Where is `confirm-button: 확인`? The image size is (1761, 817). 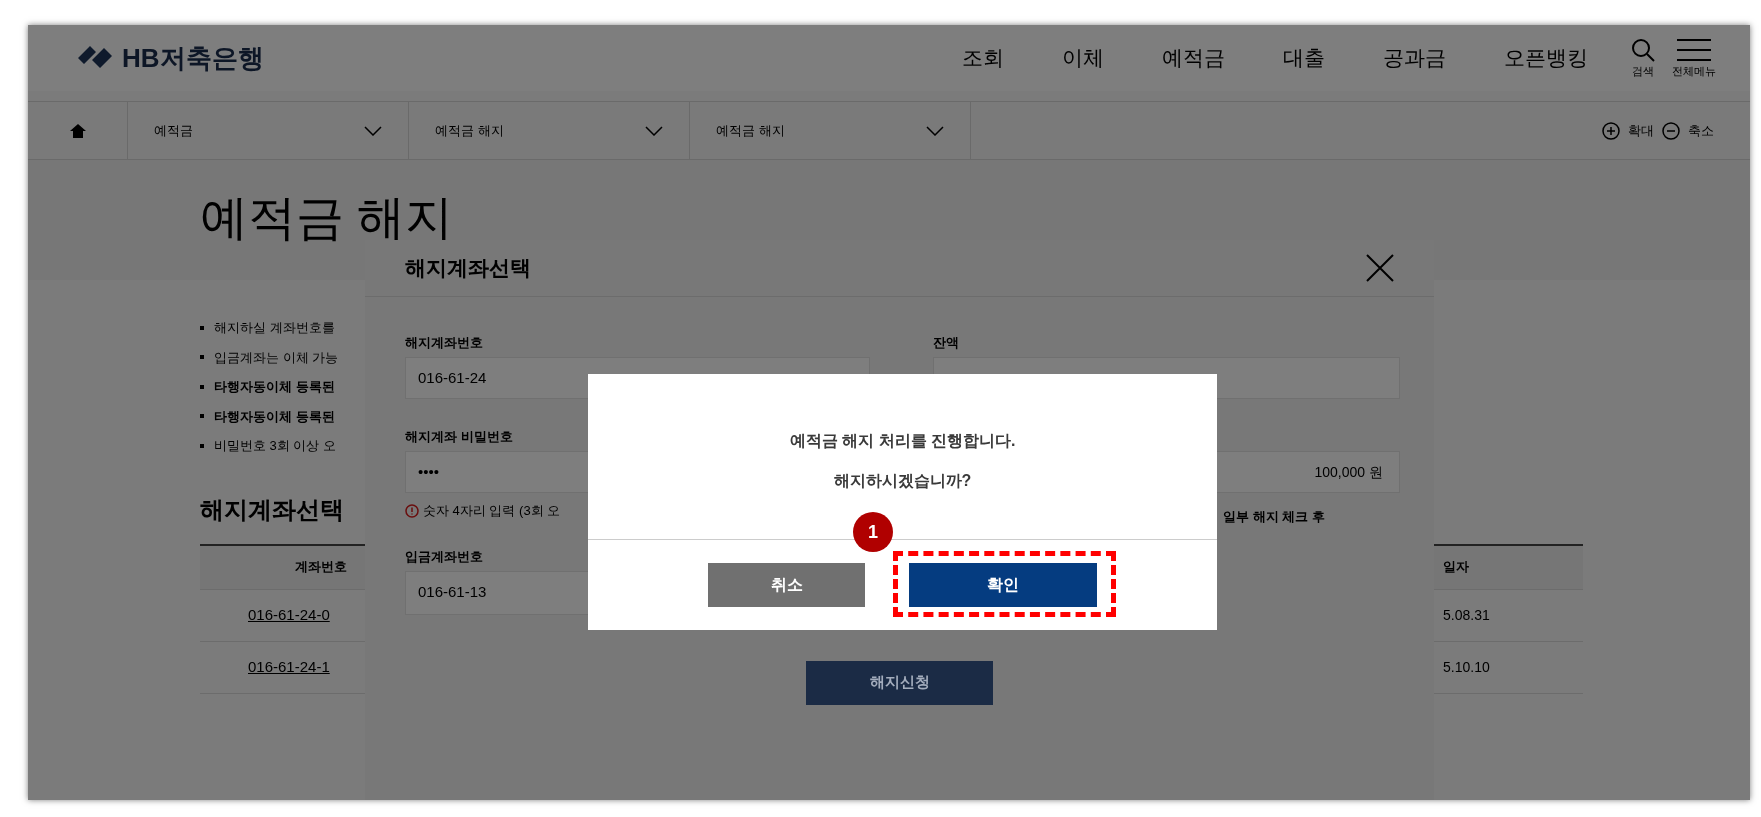 confirm-button: 확인 is located at coordinates (1003, 585).